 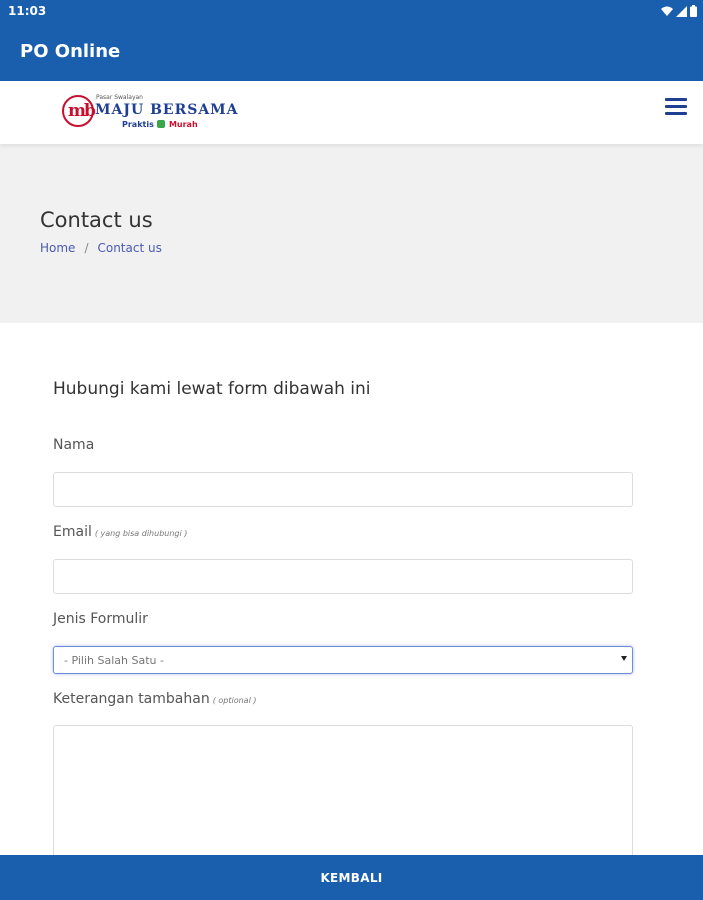 What do you see at coordinates (351, 12) in the screenshot?
I see `status-bar: 11:03` at bounding box center [351, 12].